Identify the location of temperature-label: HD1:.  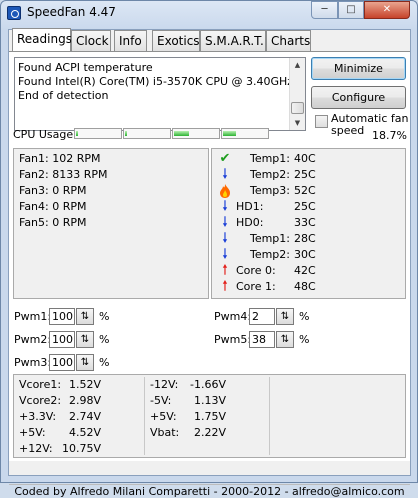
(250, 206).